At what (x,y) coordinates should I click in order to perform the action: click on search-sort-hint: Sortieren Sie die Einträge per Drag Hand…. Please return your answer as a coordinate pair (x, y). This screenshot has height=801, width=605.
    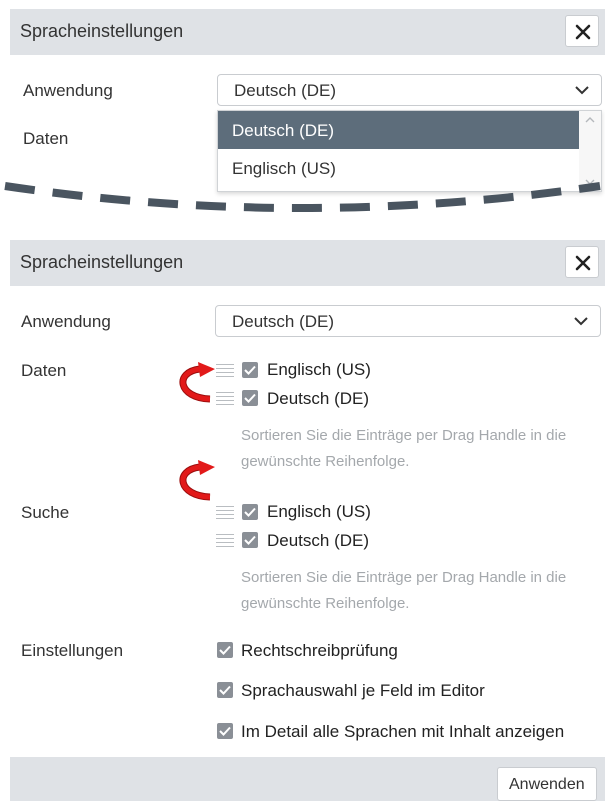
    Looking at the image, I should click on (404, 590).